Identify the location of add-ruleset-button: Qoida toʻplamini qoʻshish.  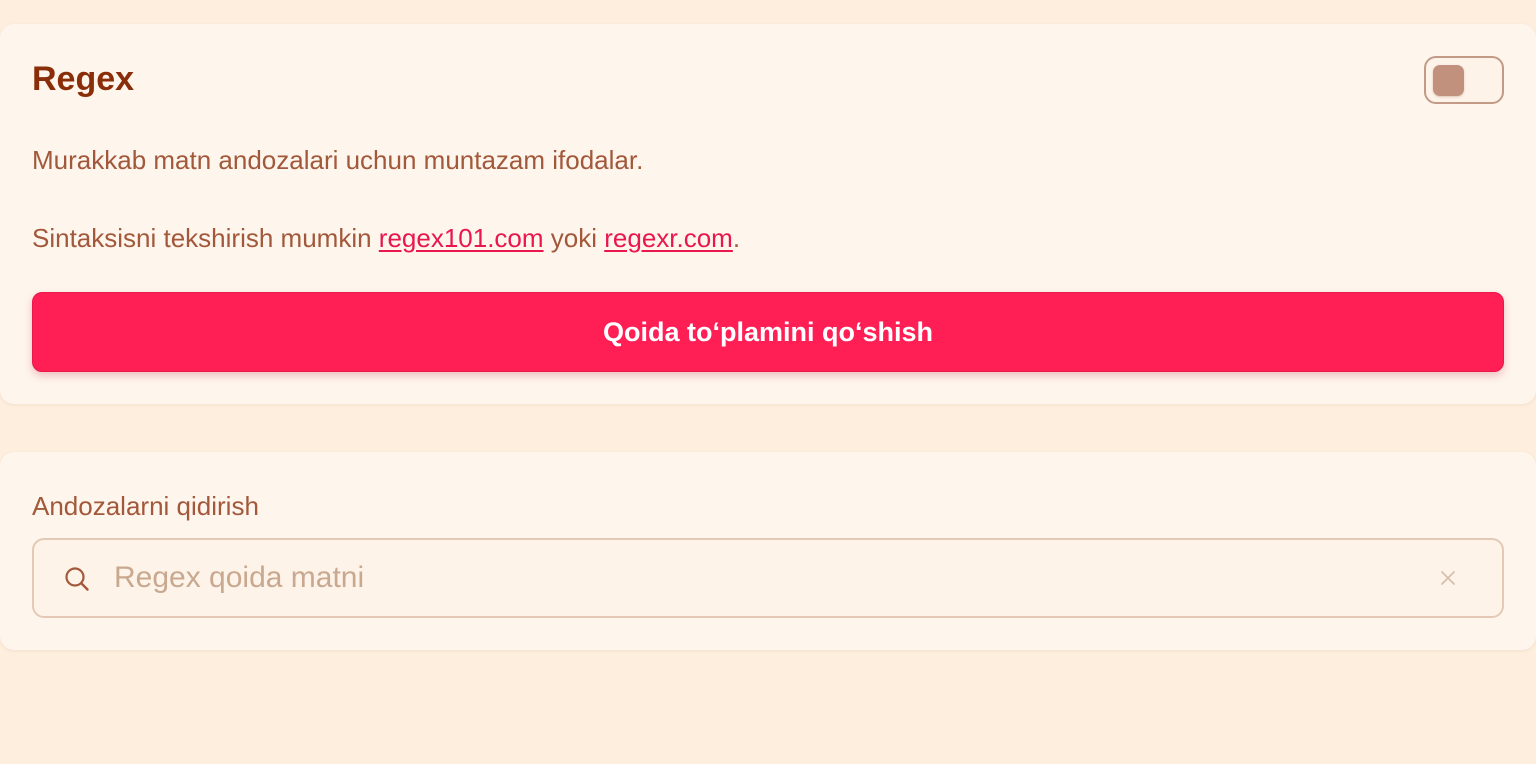
(768, 332).